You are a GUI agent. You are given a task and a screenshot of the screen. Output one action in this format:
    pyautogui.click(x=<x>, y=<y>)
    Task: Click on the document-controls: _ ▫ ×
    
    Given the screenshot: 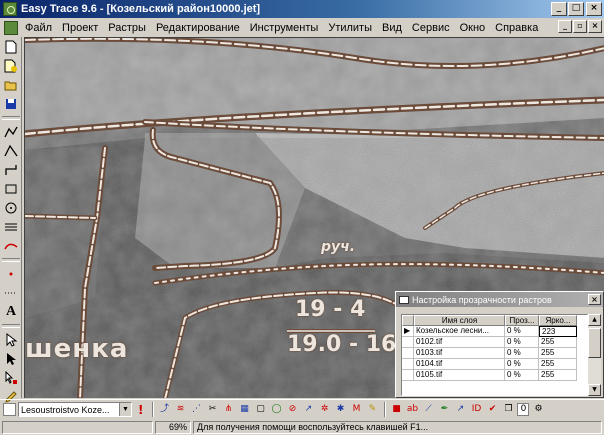 What is the action you would take?
    pyautogui.click(x=579, y=26)
    